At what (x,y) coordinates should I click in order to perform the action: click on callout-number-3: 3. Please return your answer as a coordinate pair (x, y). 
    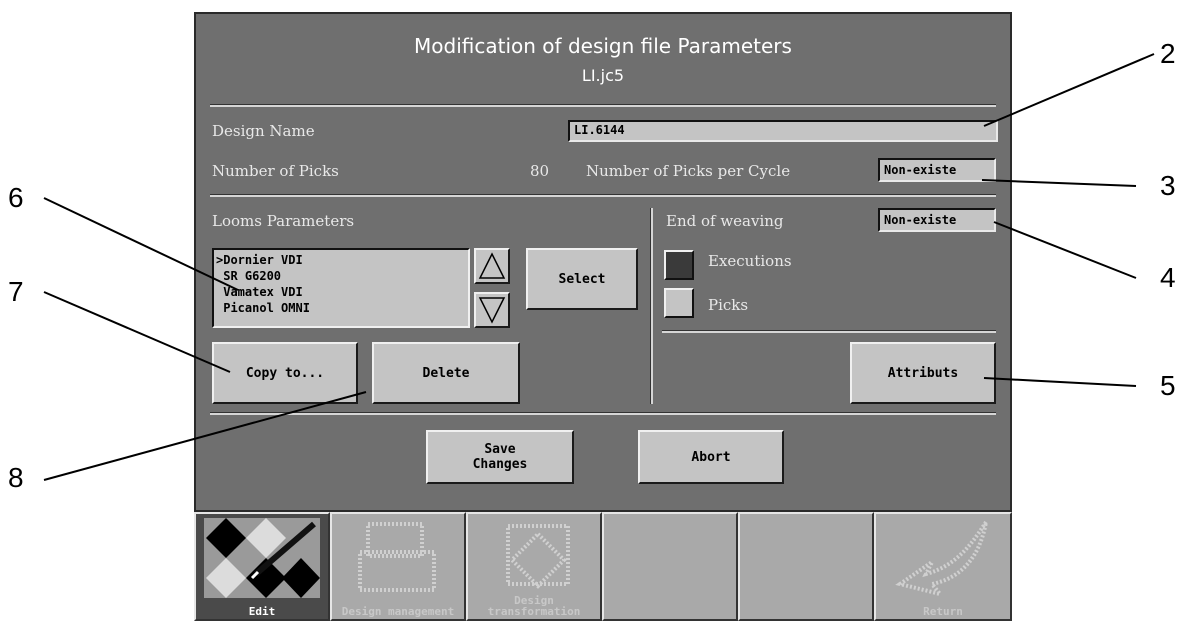
    Looking at the image, I should click on (1168, 185).